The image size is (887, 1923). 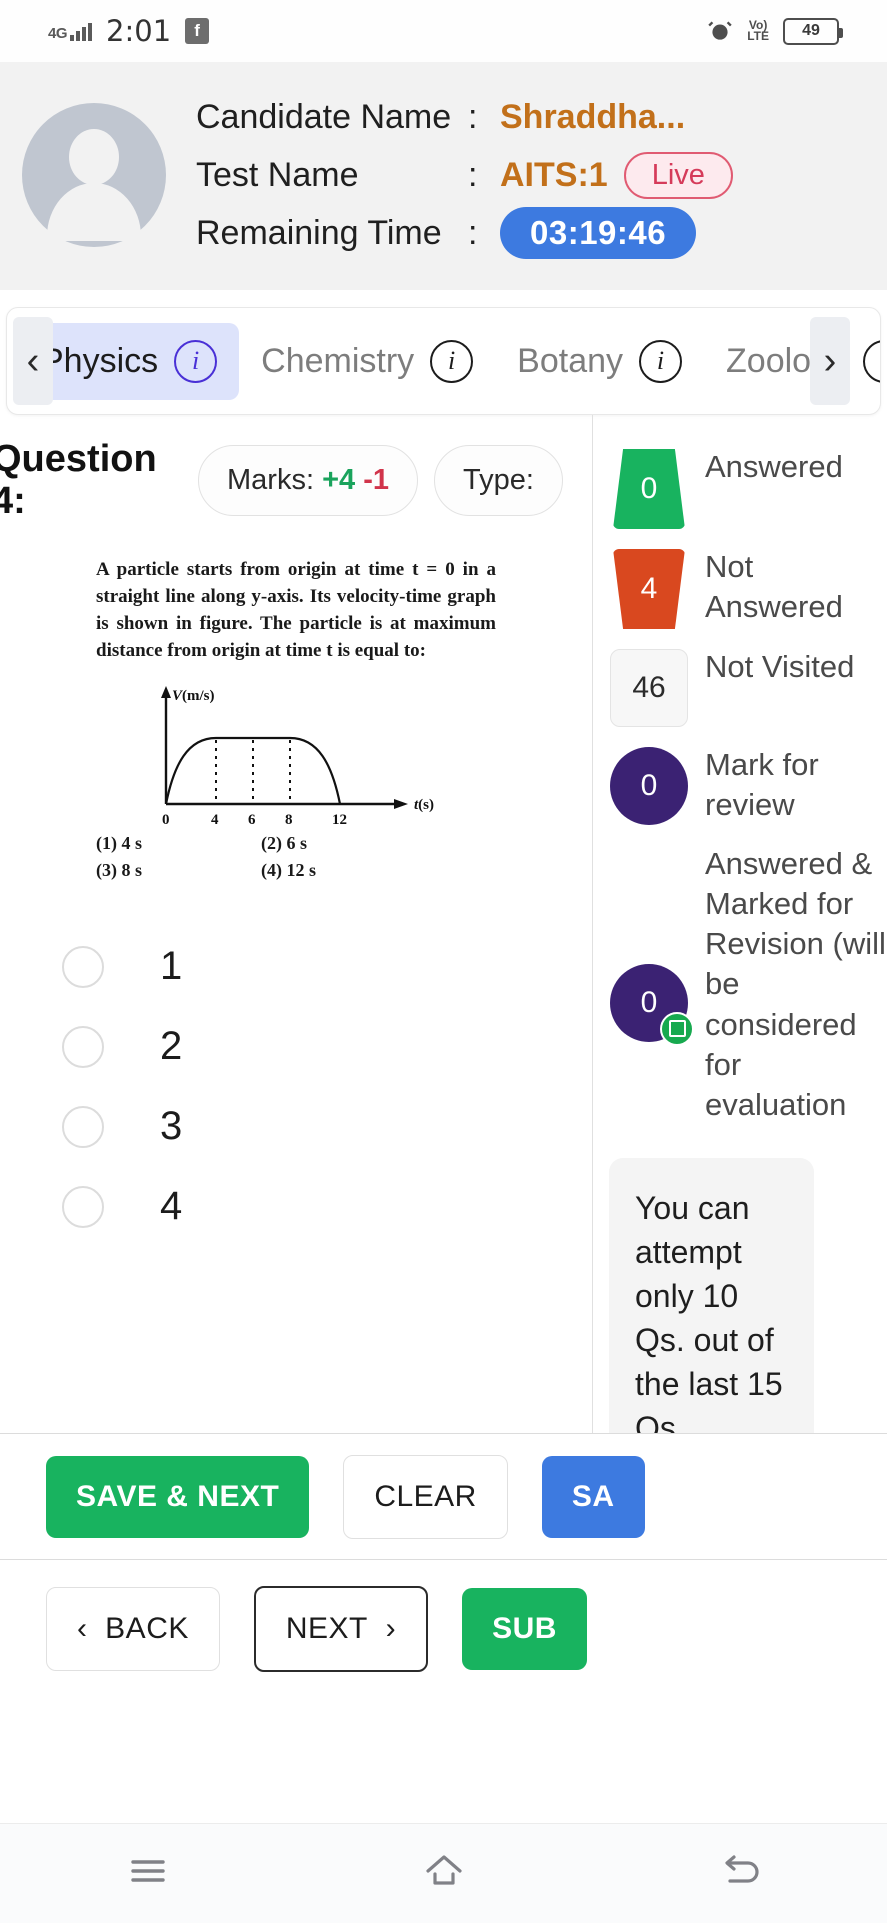 I want to click on svg-text: 12, so click(x=339, y=819).